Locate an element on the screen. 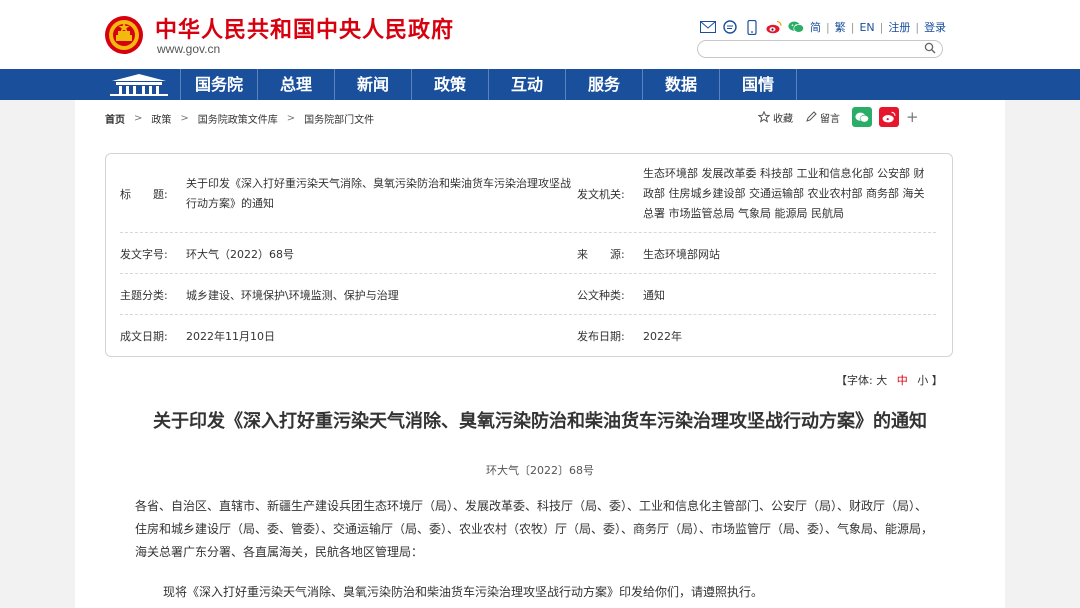 Image resolution: width=1080 pixels, height=608 pixels. more-share-button: + is located at coordinates (912, 117).